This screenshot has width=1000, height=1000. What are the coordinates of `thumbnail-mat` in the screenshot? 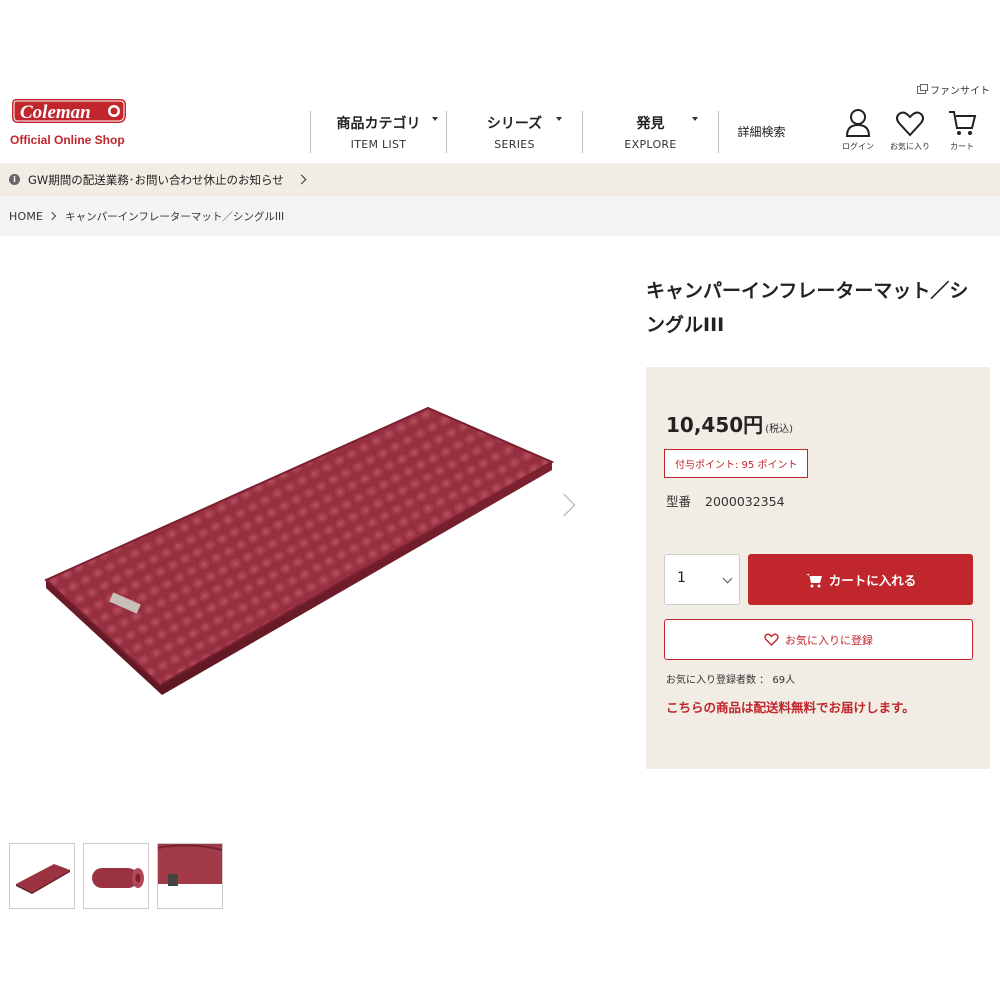 It's located at (42, 876).